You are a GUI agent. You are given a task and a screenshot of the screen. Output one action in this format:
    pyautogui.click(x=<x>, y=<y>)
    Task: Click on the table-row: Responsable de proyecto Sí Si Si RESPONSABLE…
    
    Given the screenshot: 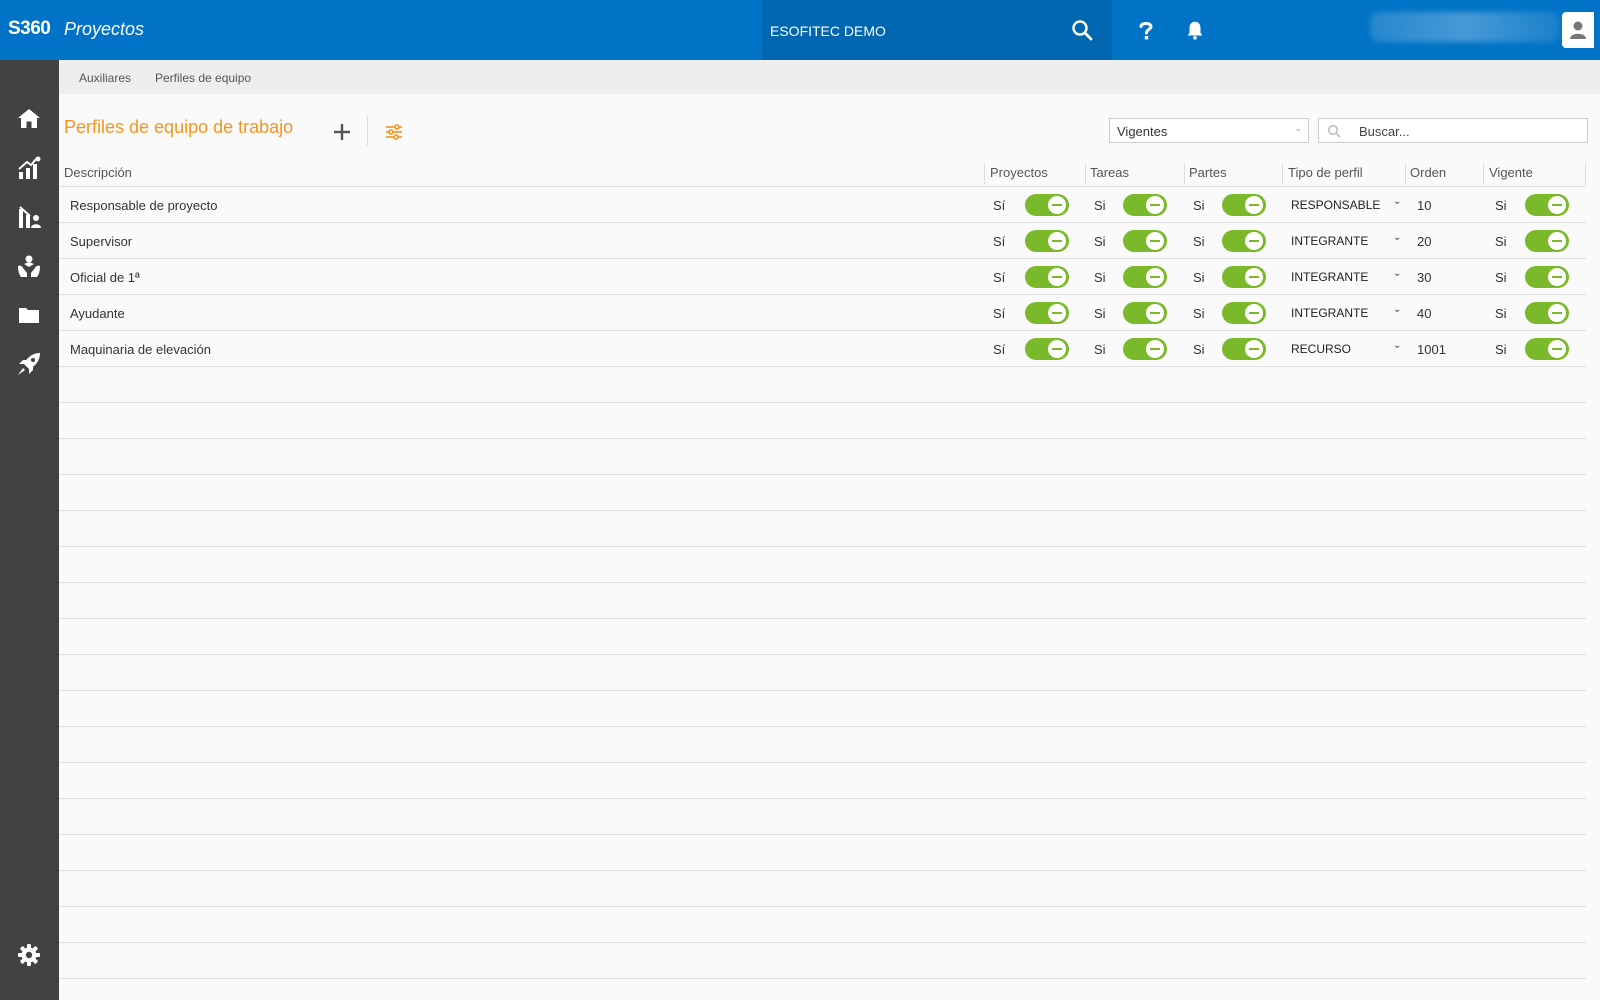 What is the action you would take?
    pyautogui.click(x=822, y=205)
    